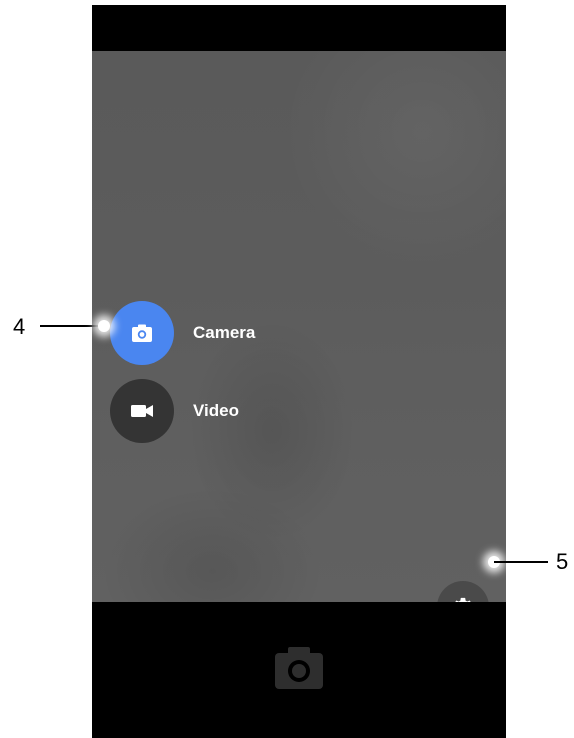 Image resolution: width=574 pixels, height=738 pixels. I want to click on video-mode-button, so click(142, 411).